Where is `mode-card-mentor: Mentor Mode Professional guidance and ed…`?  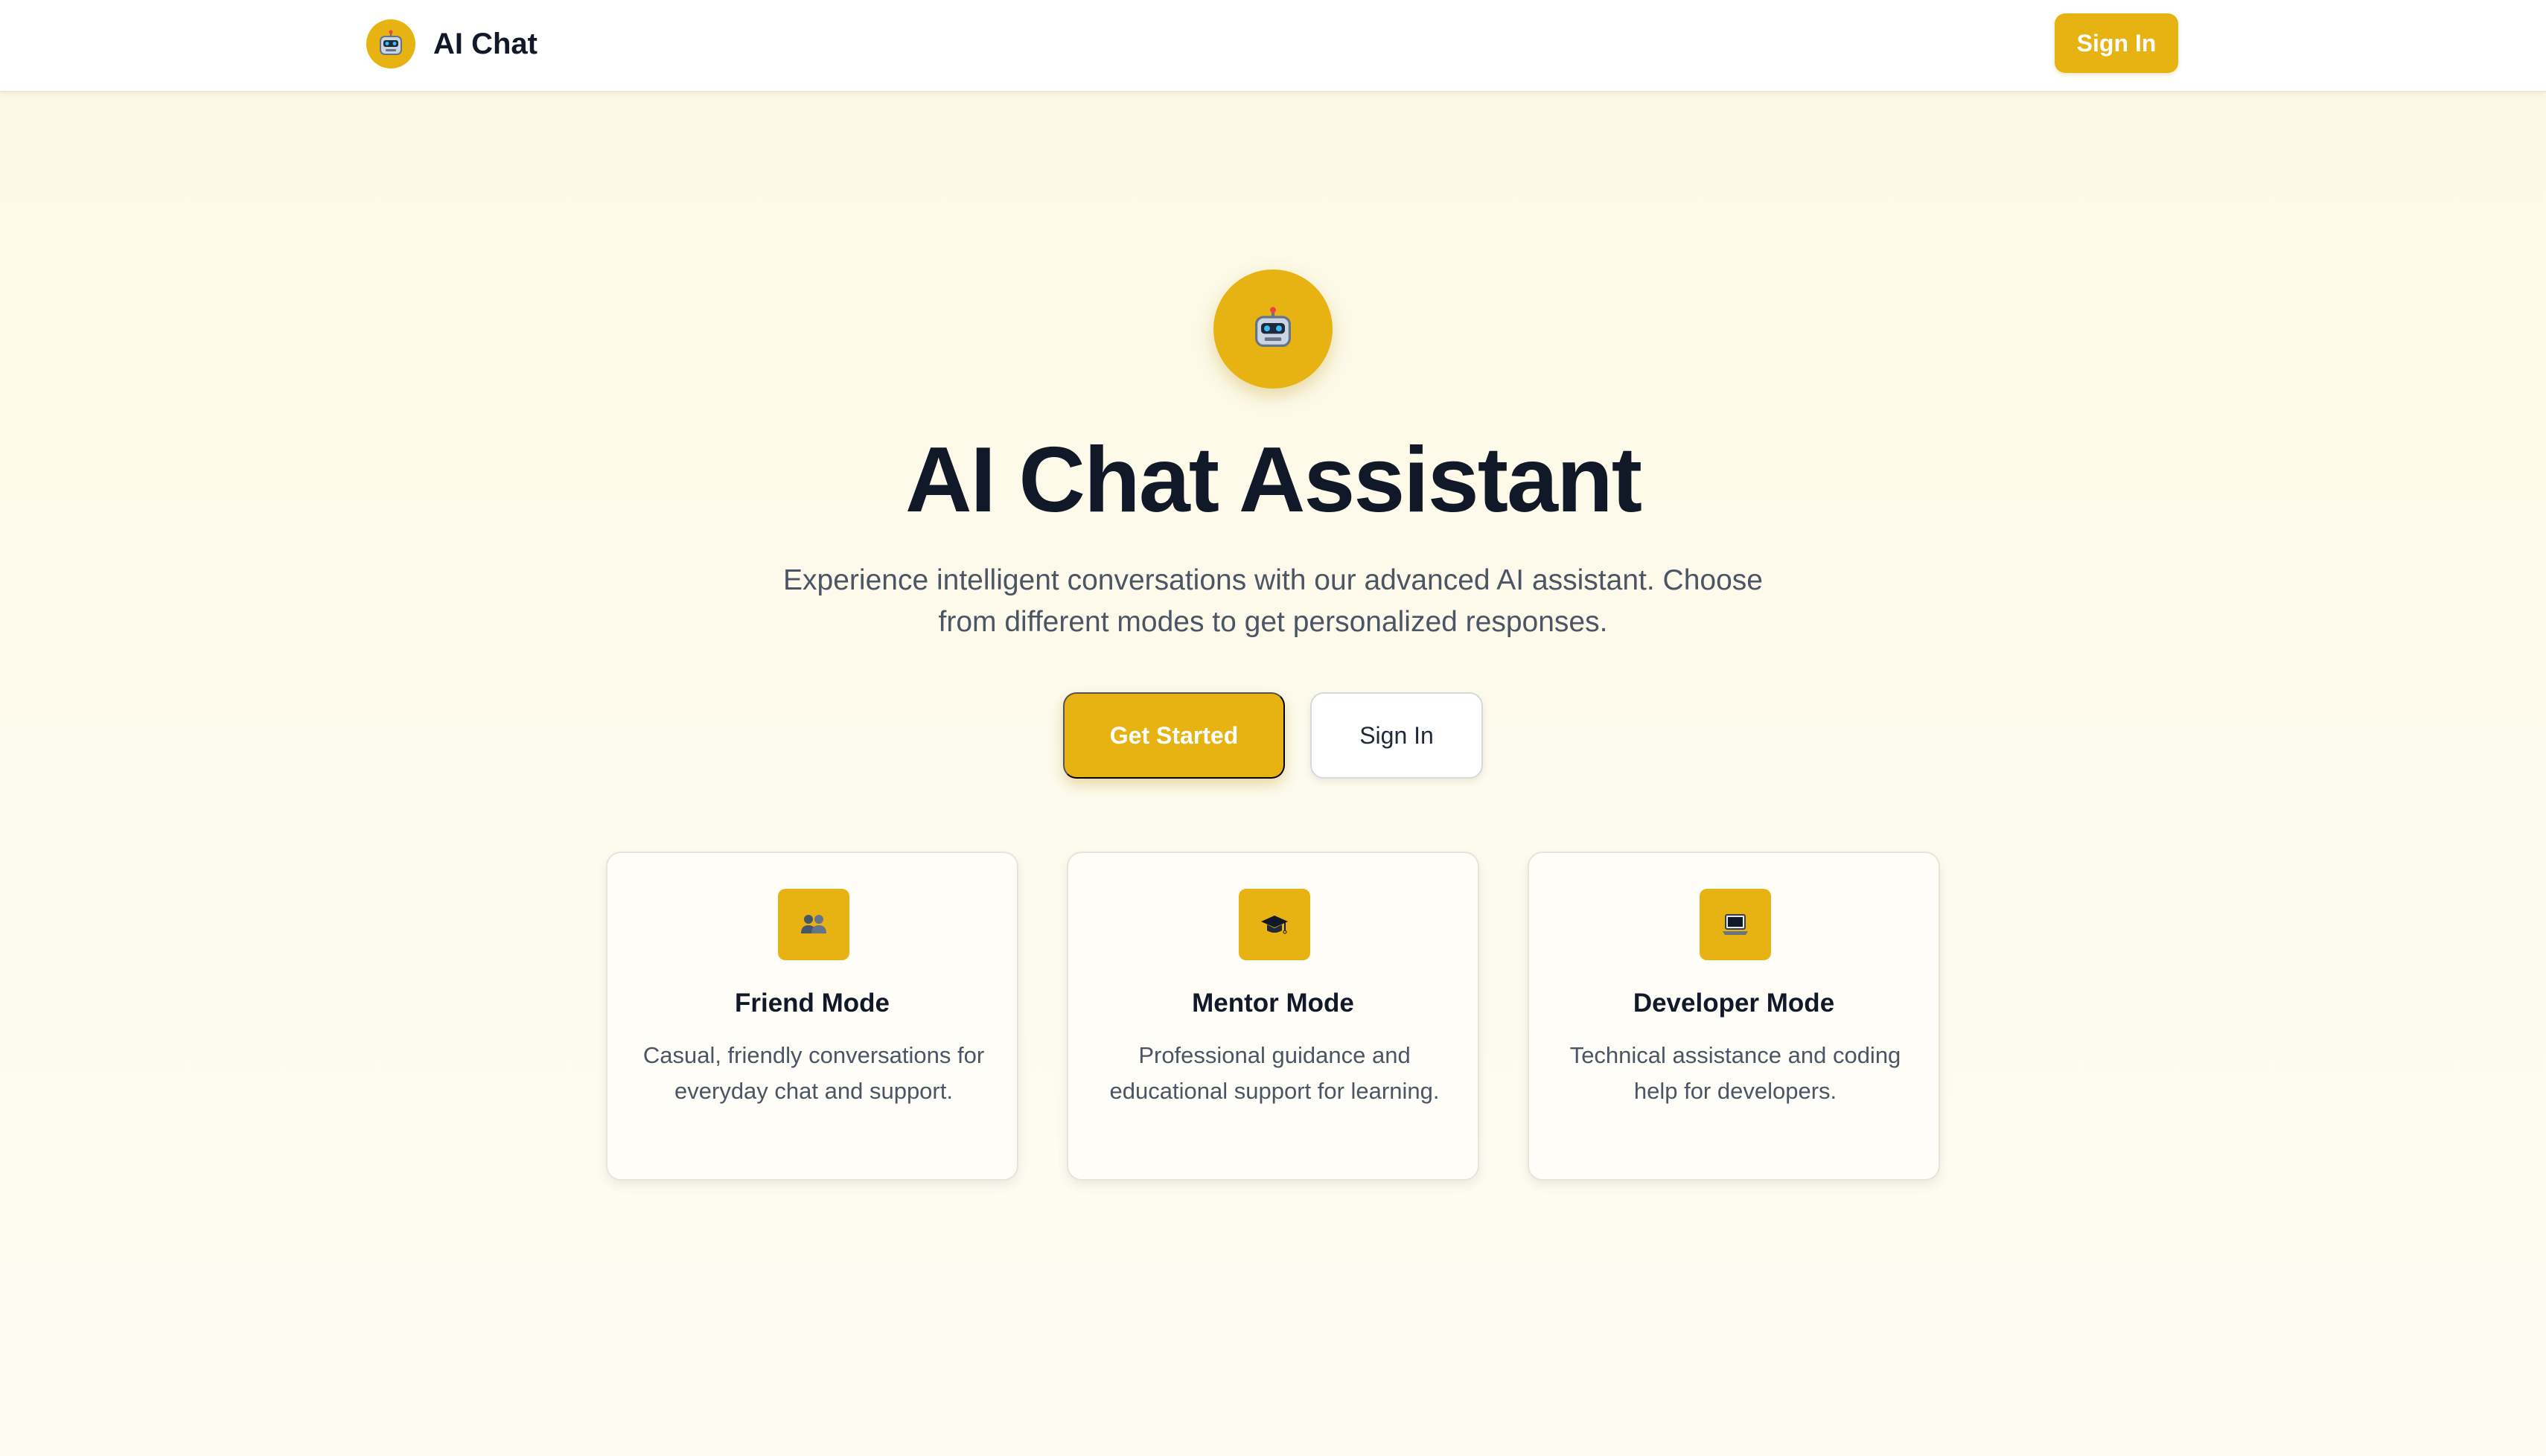
mode-card-mentor: Mentor Mode Professional guidance and ed… is located at coordinates (1273, 1016).